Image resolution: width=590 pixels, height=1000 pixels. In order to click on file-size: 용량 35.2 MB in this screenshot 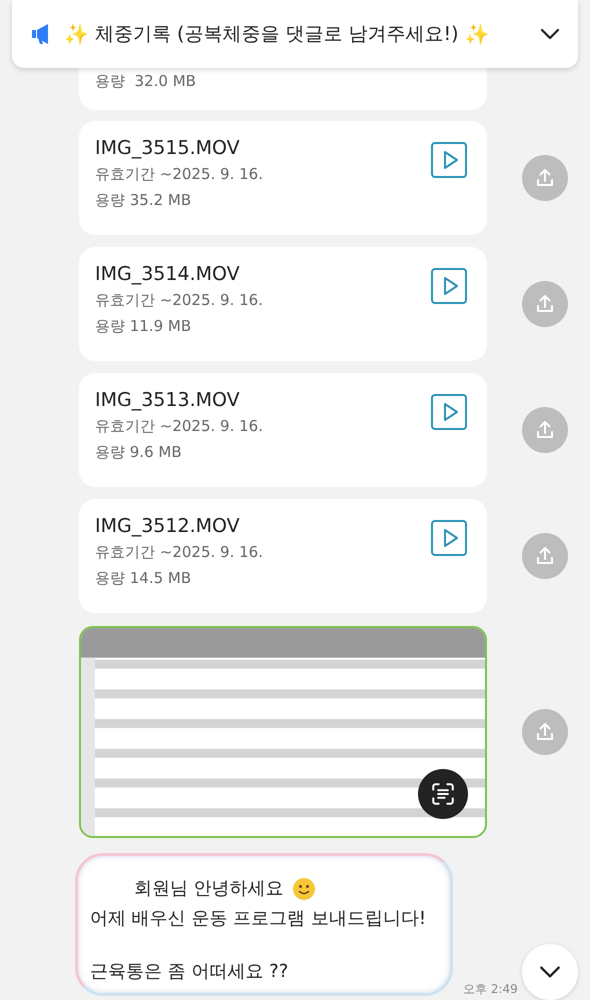, I will do `click(143, 200)`.